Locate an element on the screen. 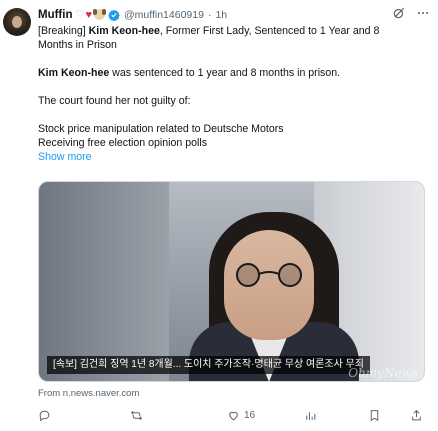 The width and height of the screenshot is (438, 431). bookmark-button is located at coordinates (374, 415).